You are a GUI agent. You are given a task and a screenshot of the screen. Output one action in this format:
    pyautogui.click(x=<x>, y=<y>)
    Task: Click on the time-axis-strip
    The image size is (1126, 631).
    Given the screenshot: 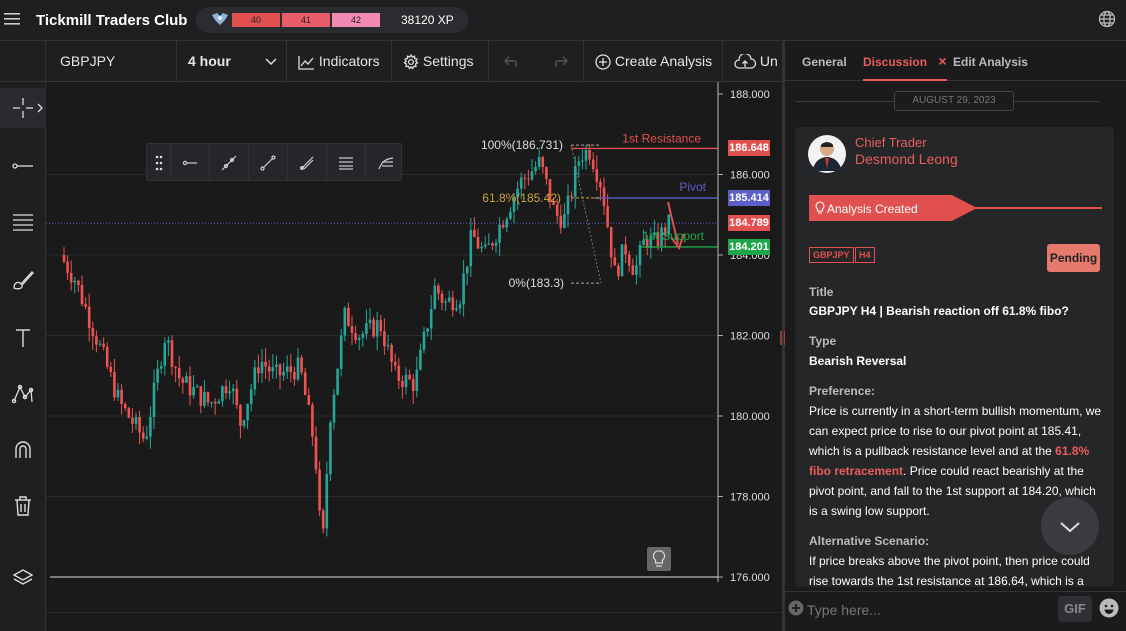 What is the action you would take?
    pyautogui.click(x=414, y=621)
    